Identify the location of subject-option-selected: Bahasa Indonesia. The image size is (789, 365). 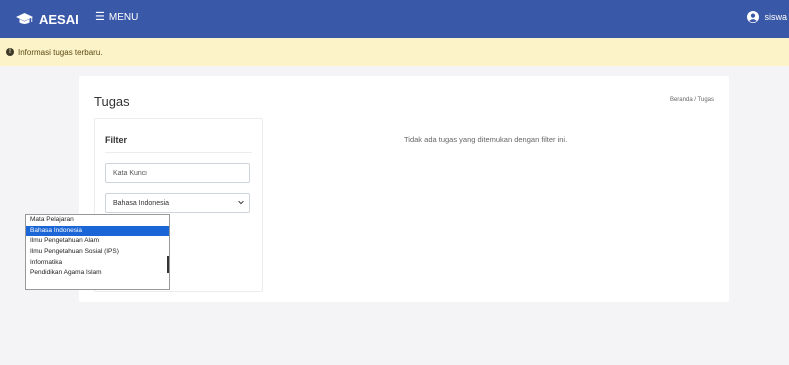
(97, 231).